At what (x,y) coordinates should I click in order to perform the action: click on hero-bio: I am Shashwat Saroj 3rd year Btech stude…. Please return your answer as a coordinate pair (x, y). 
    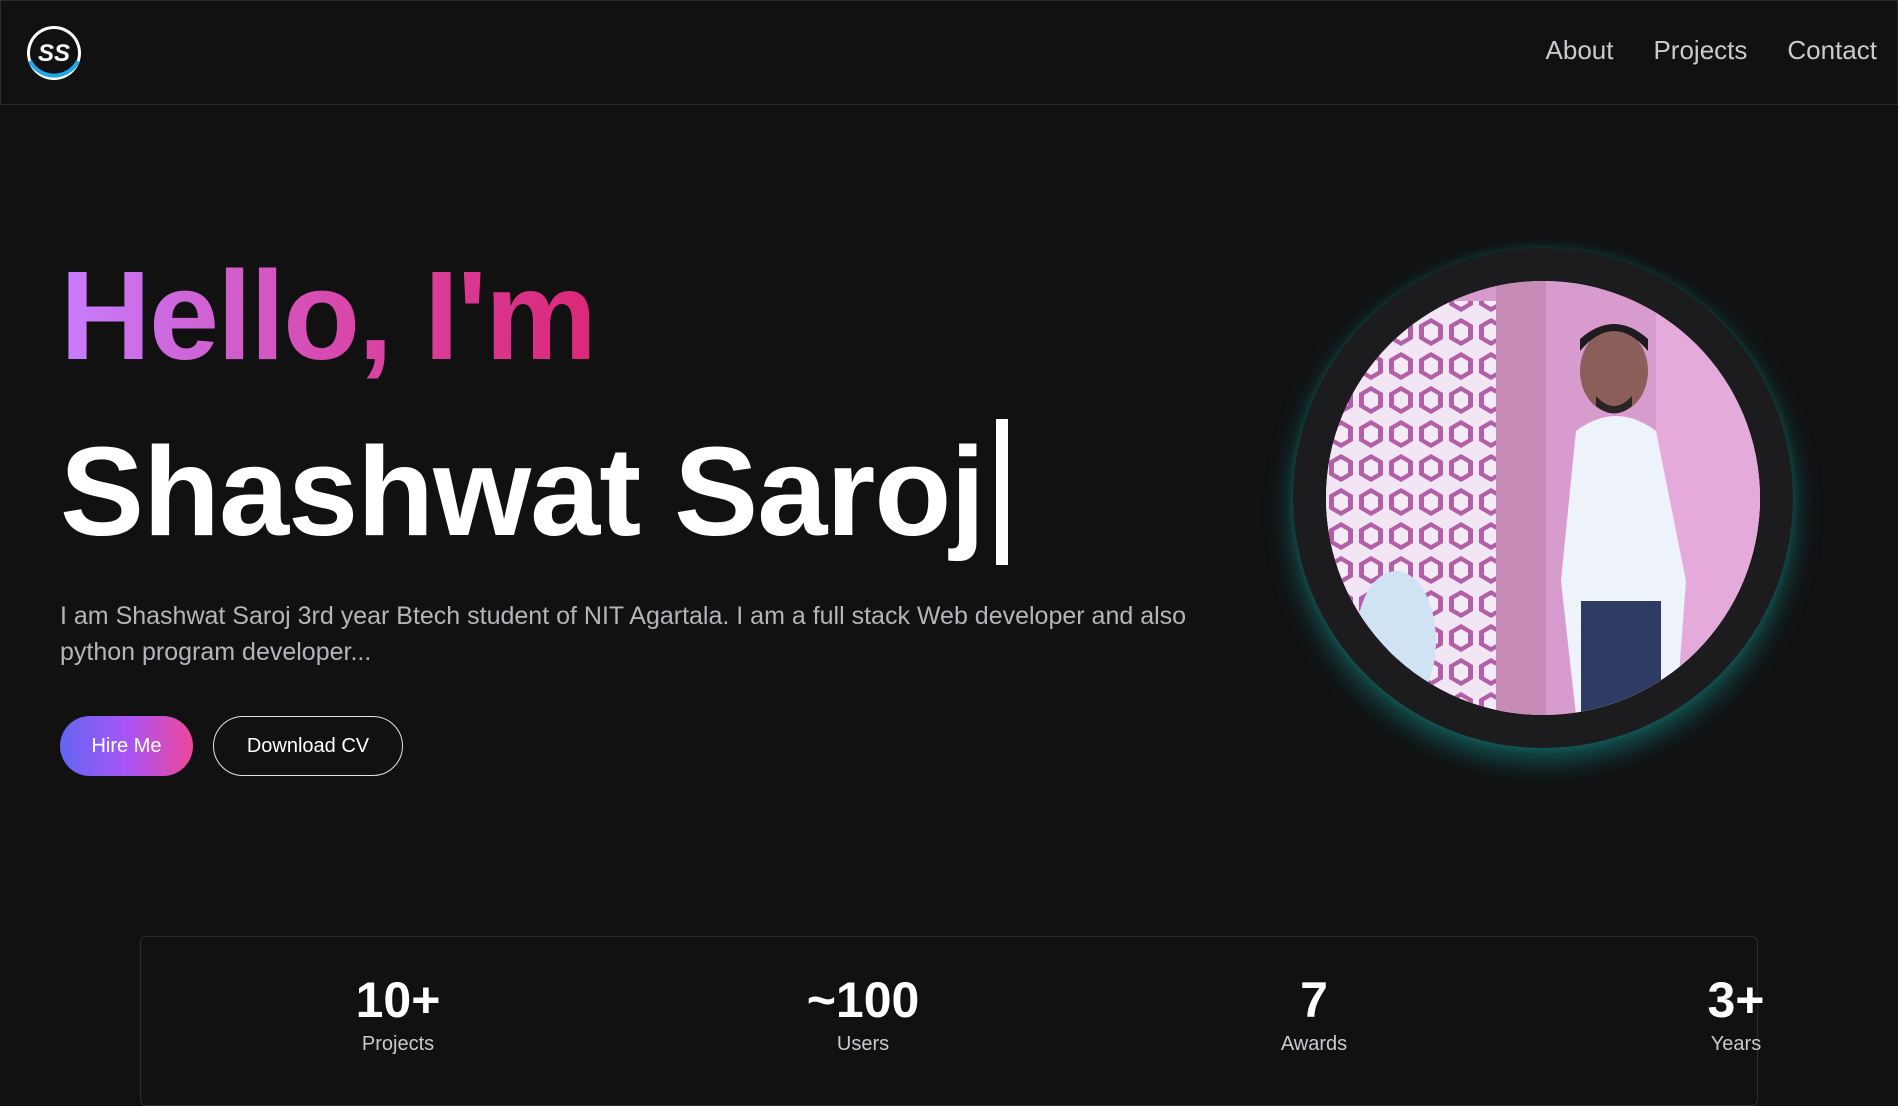
    Looking at the image, I should click on (623, 634).